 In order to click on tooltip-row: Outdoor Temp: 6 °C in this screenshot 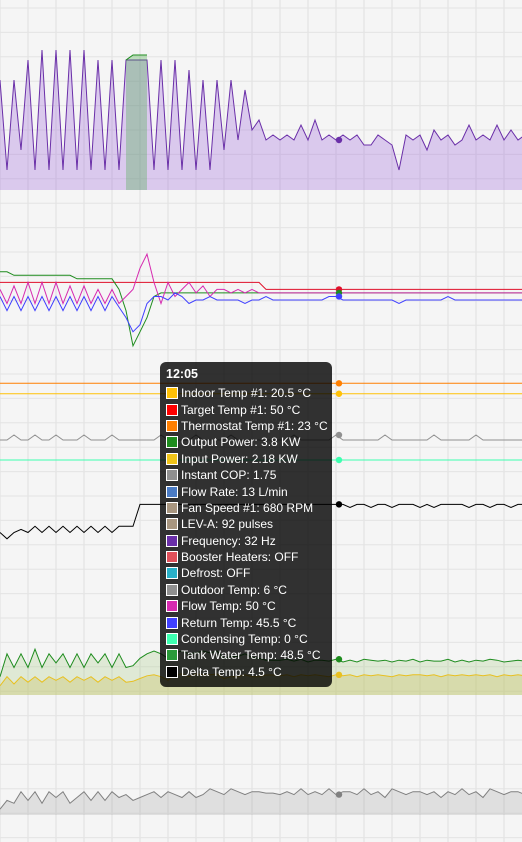, I will do `click(246, 590)`.